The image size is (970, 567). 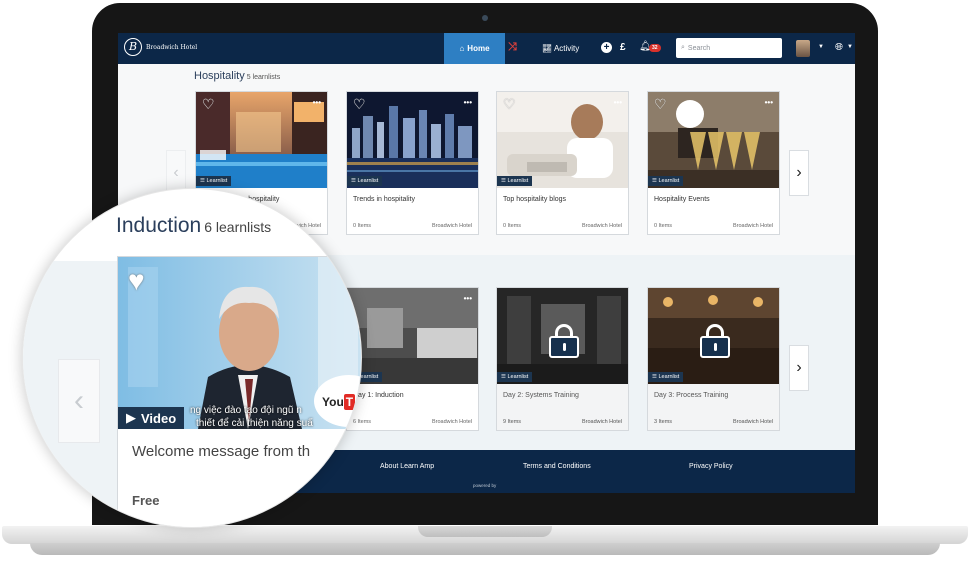 What do you see at coordinates (462, 48) in the screenshot?
I see `home-icon: ⌂` at bounding box center [462, 48].